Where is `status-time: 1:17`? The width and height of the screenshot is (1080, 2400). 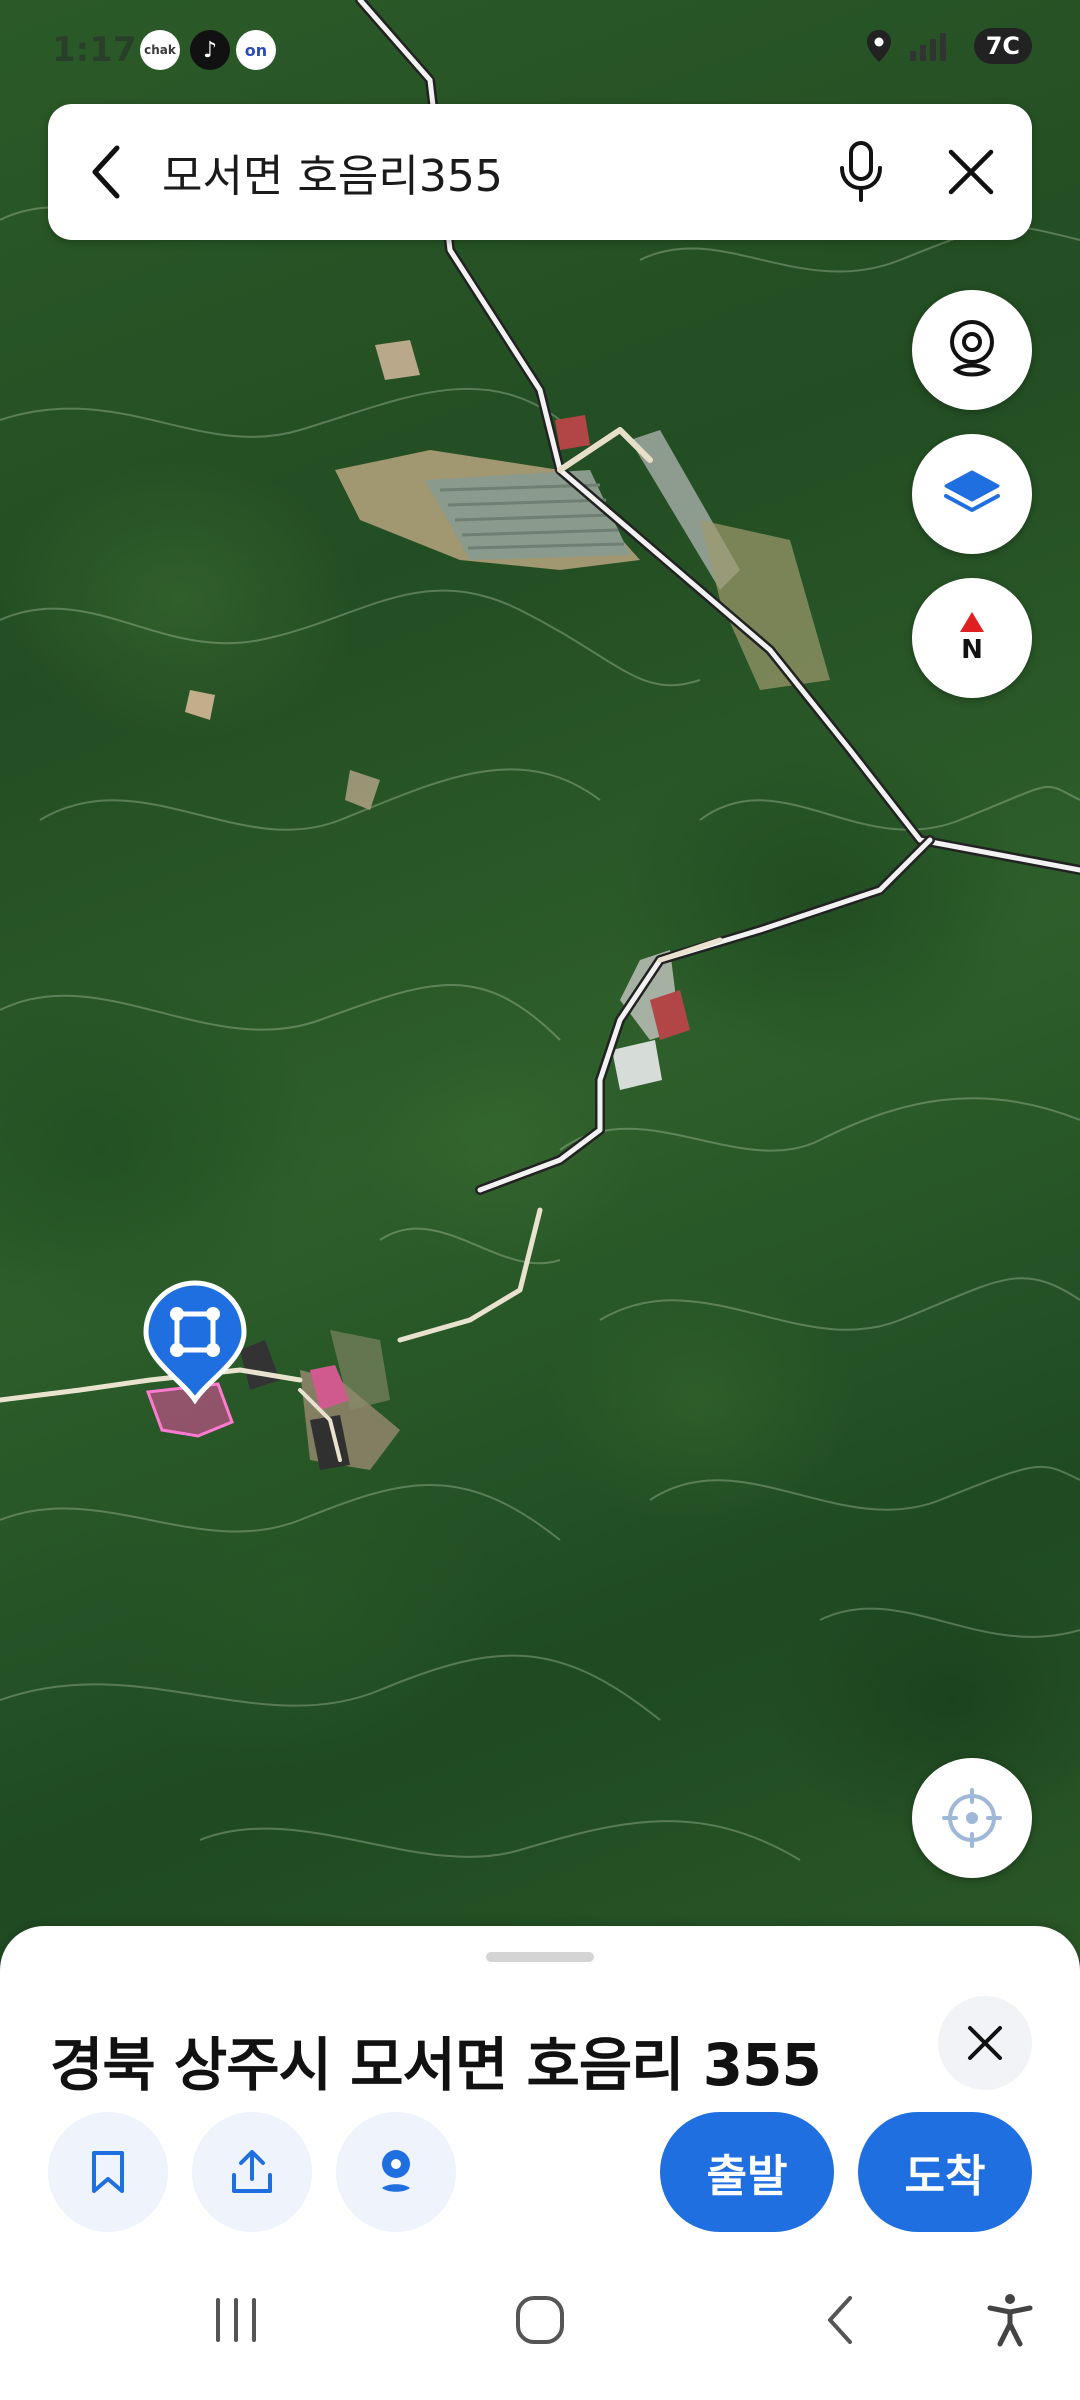
status-time: 1:17 is located at coordinates (94, 50).